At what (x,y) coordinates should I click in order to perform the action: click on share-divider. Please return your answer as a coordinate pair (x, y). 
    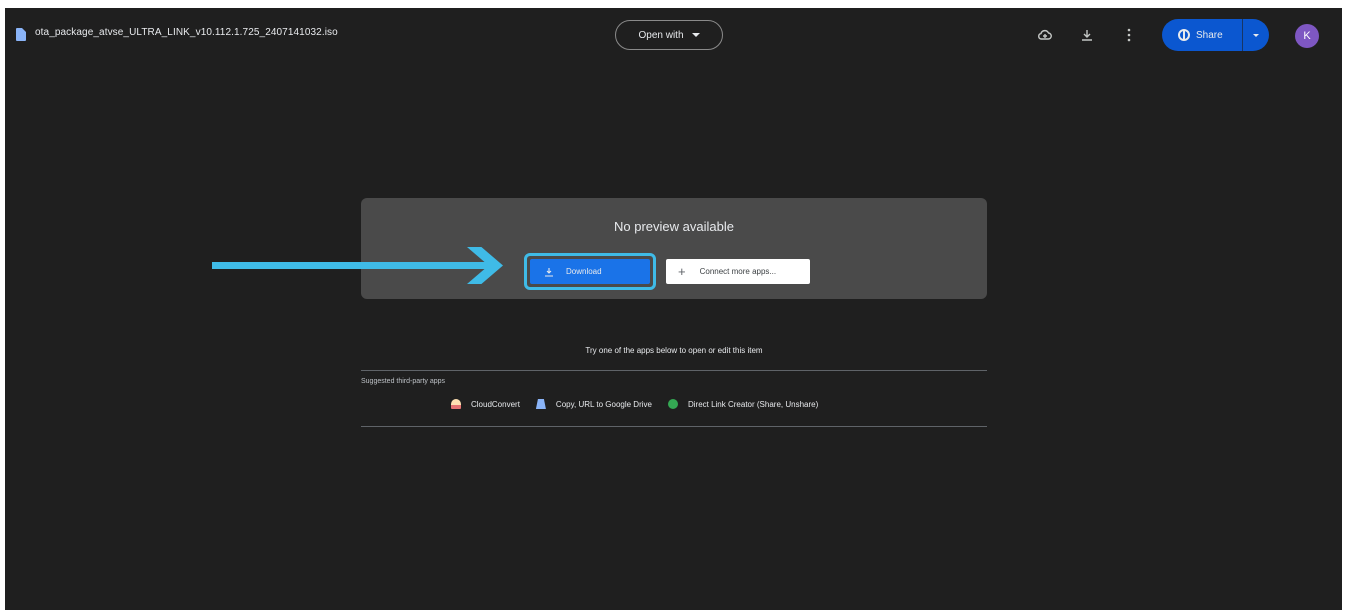
    Looking at the image, I should click on (1242, 35).